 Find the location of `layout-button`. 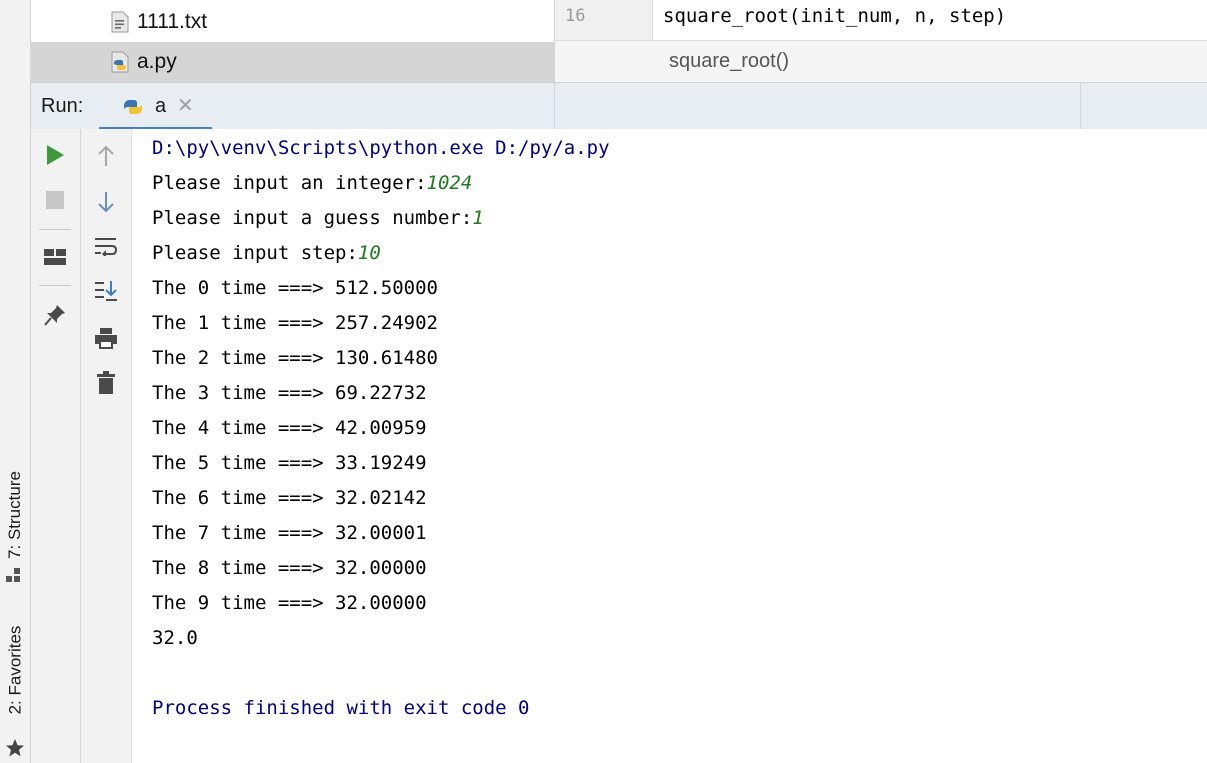

layout-button is located at coordinates (55, 257).